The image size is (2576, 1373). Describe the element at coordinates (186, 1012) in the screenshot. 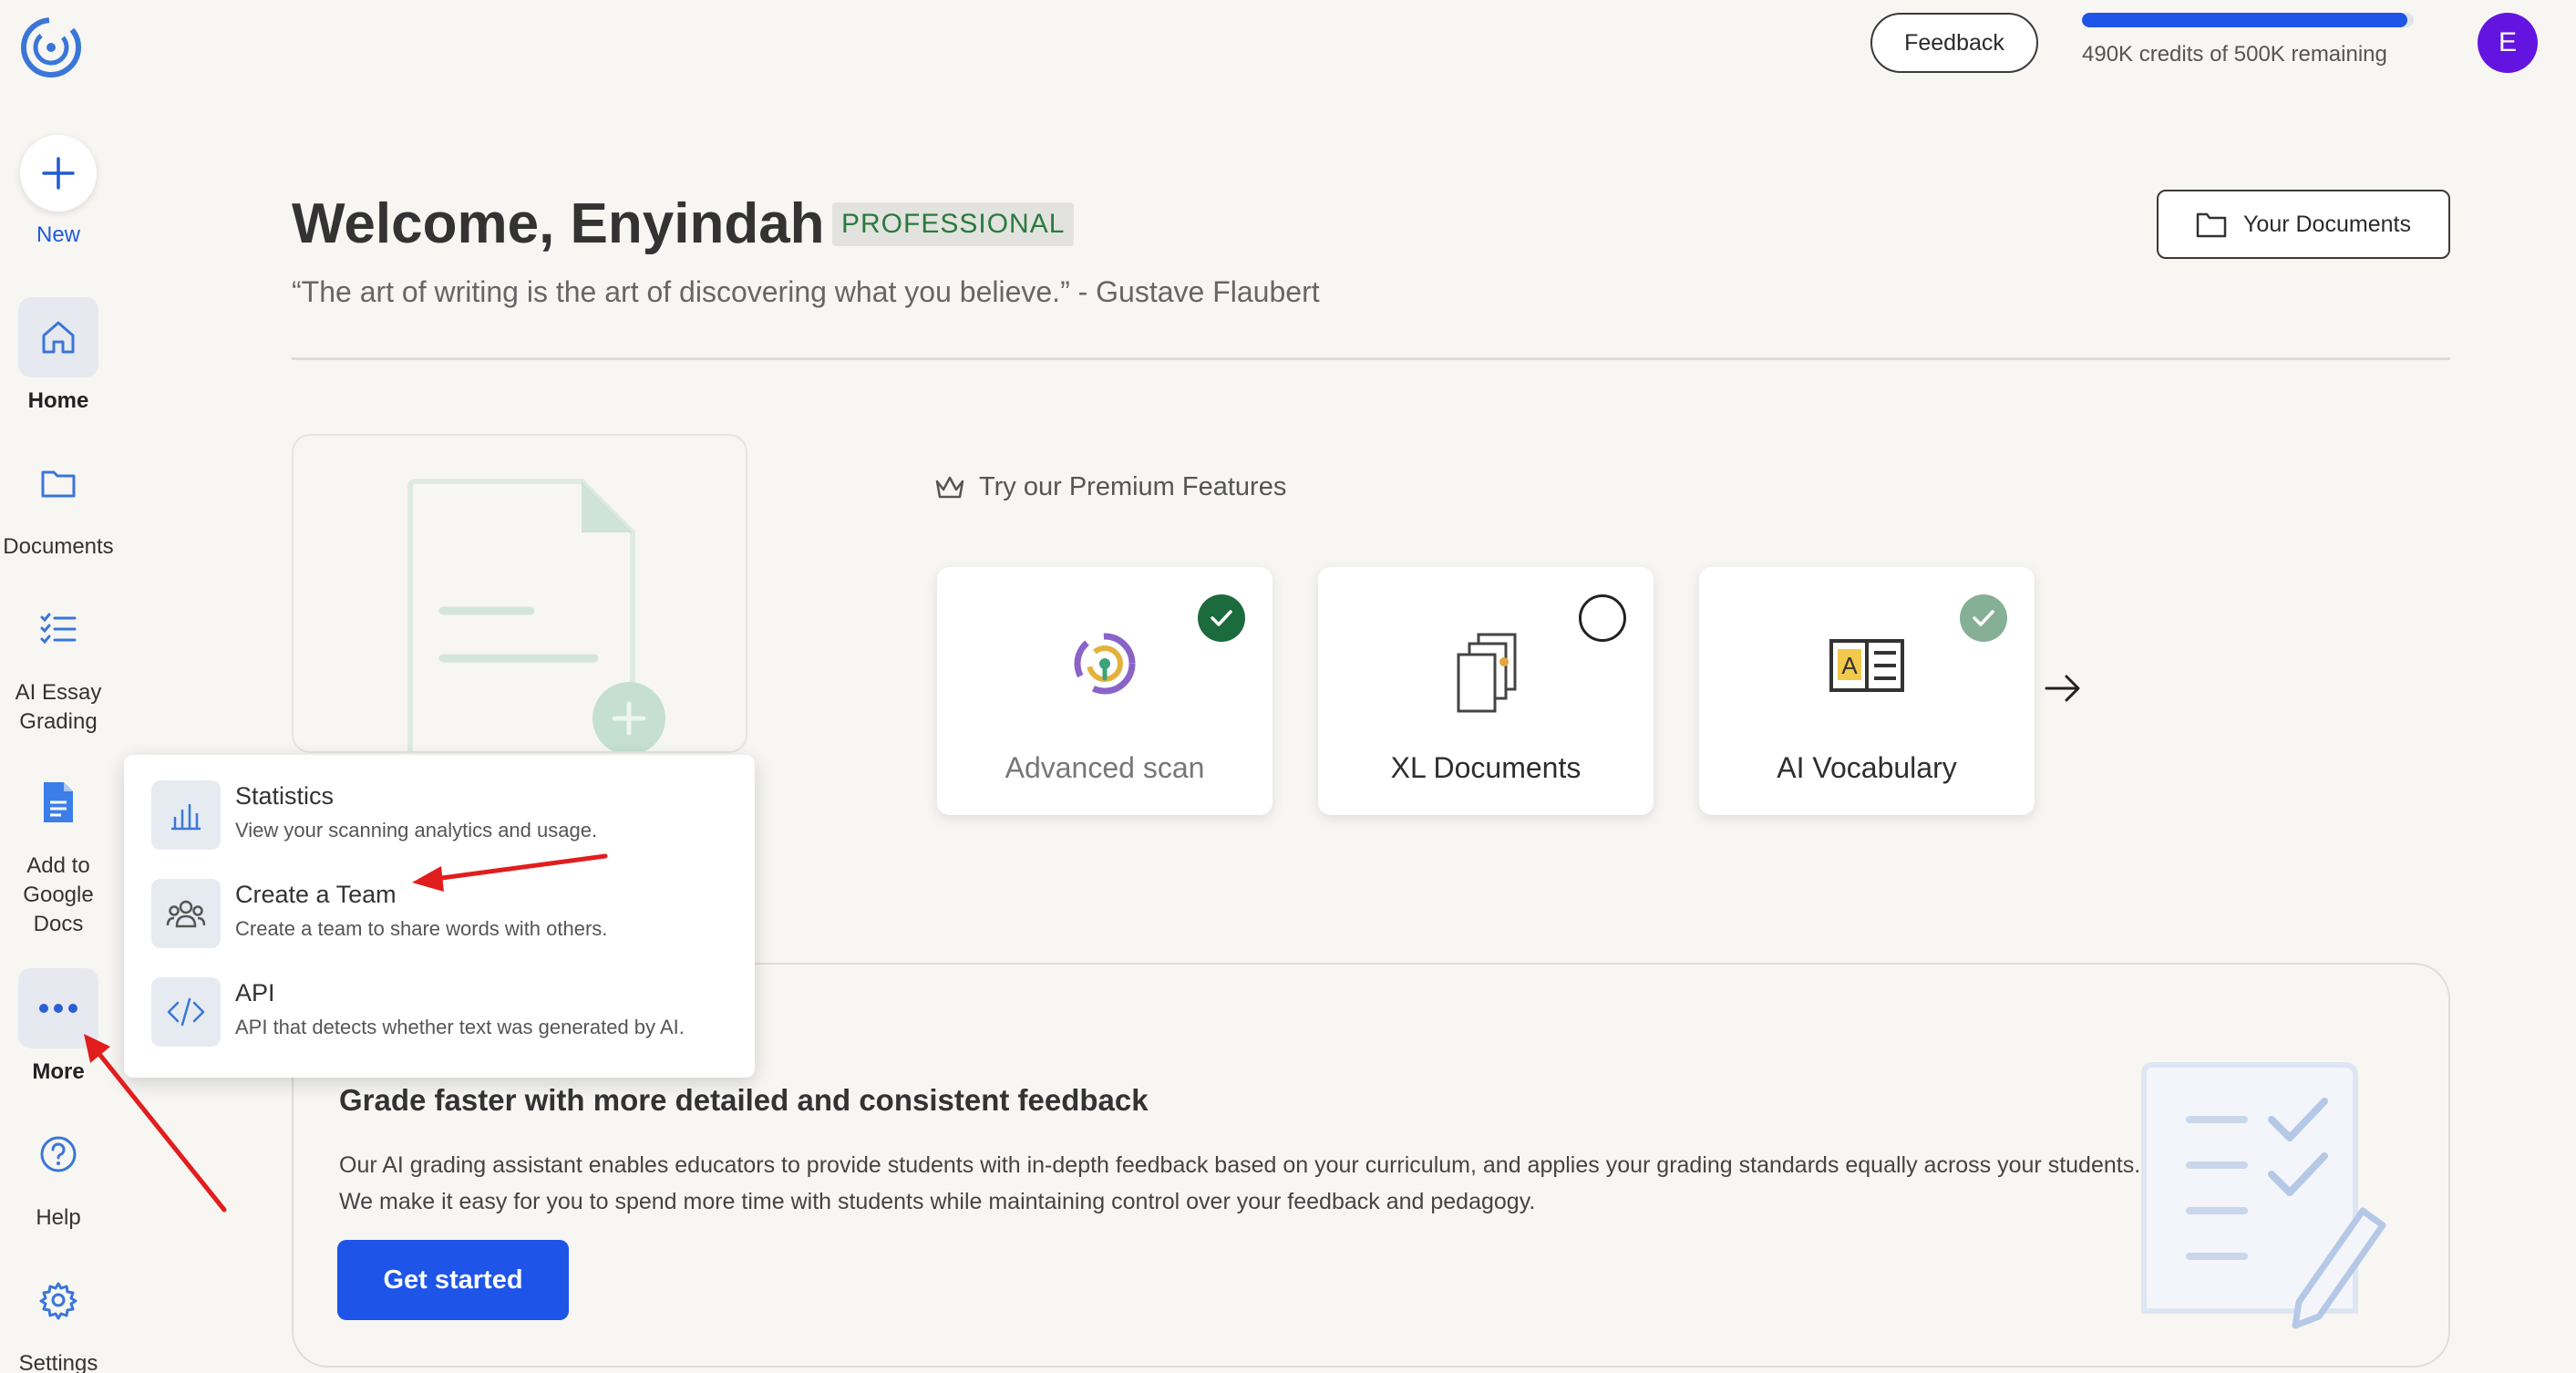

I see `code-icon` at that location.